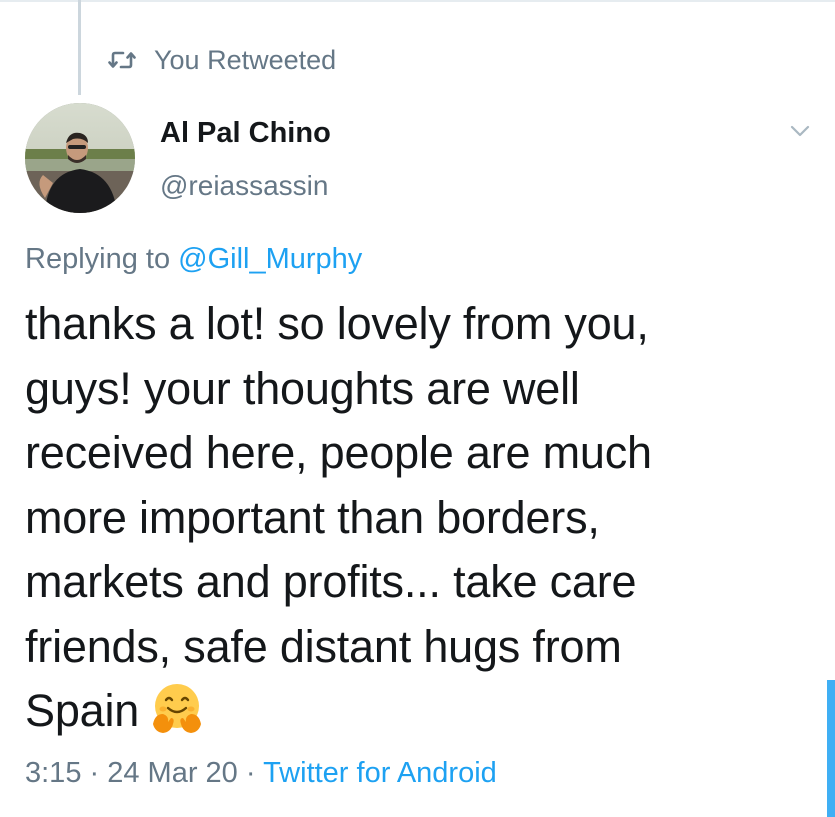 Image resolution: width=835 pixels, height=817 pixels. Describe the element at coordinates (82, 710) in the screenshot. I see `tweet-line: Spain` at that location.